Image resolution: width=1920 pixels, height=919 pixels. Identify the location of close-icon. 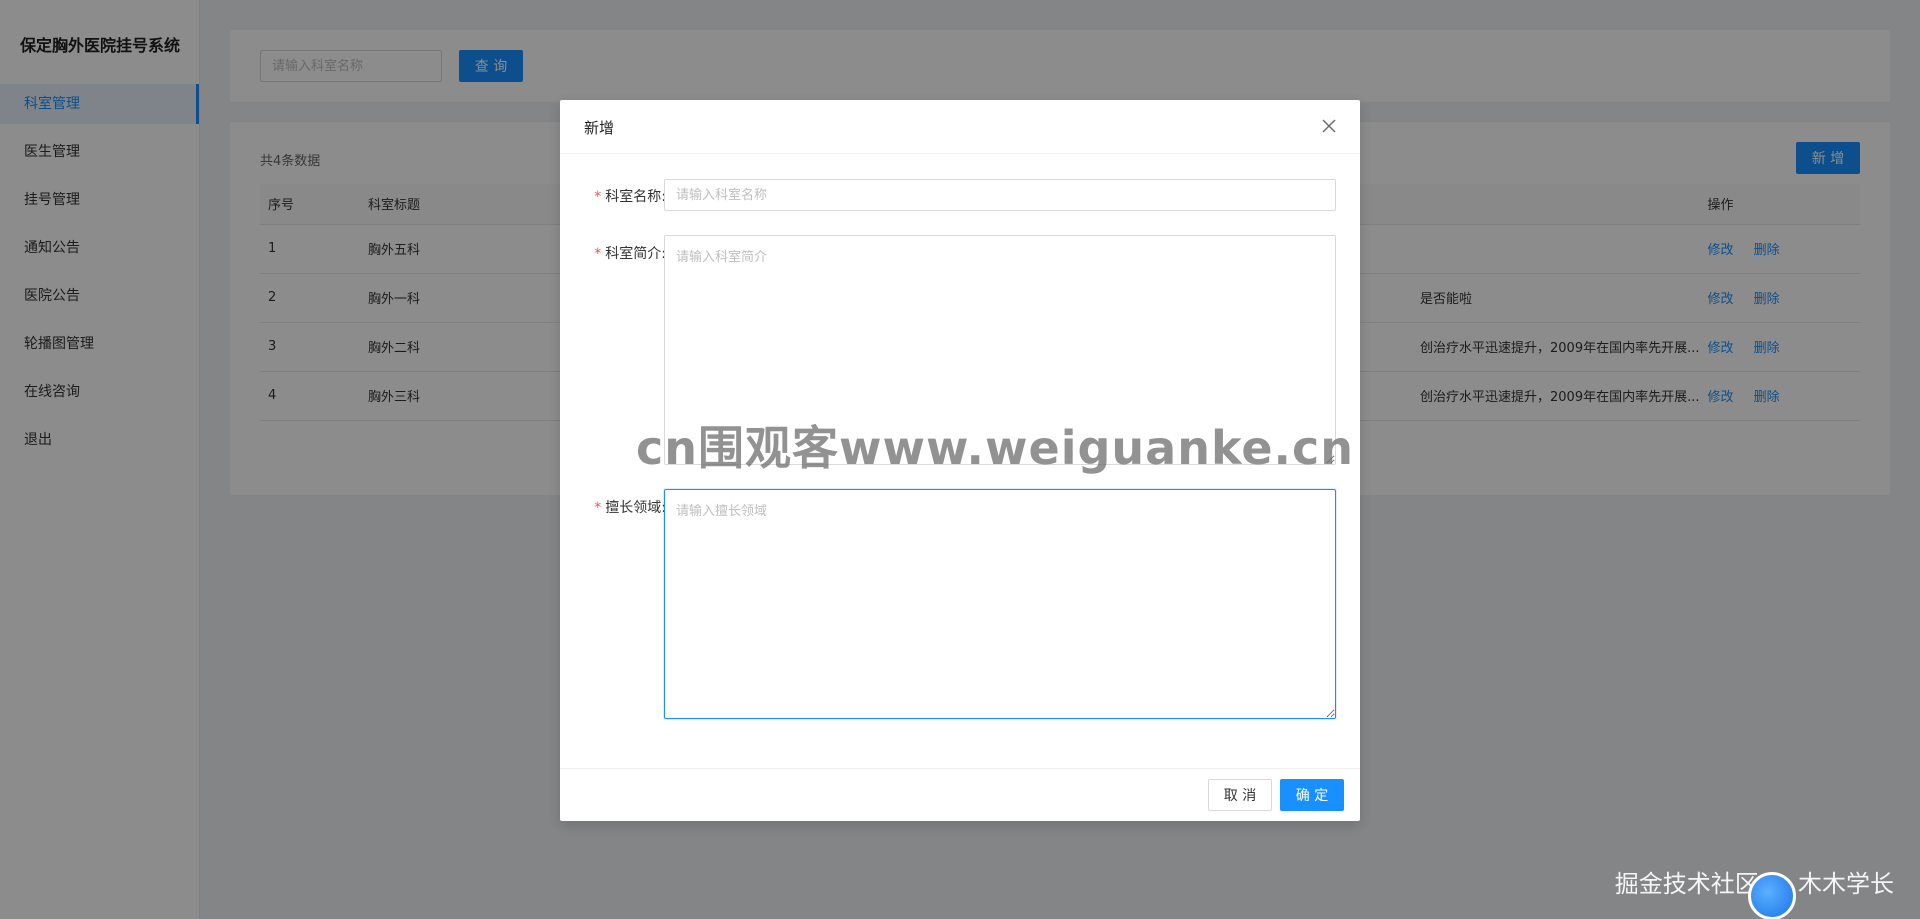
(1329, 125).